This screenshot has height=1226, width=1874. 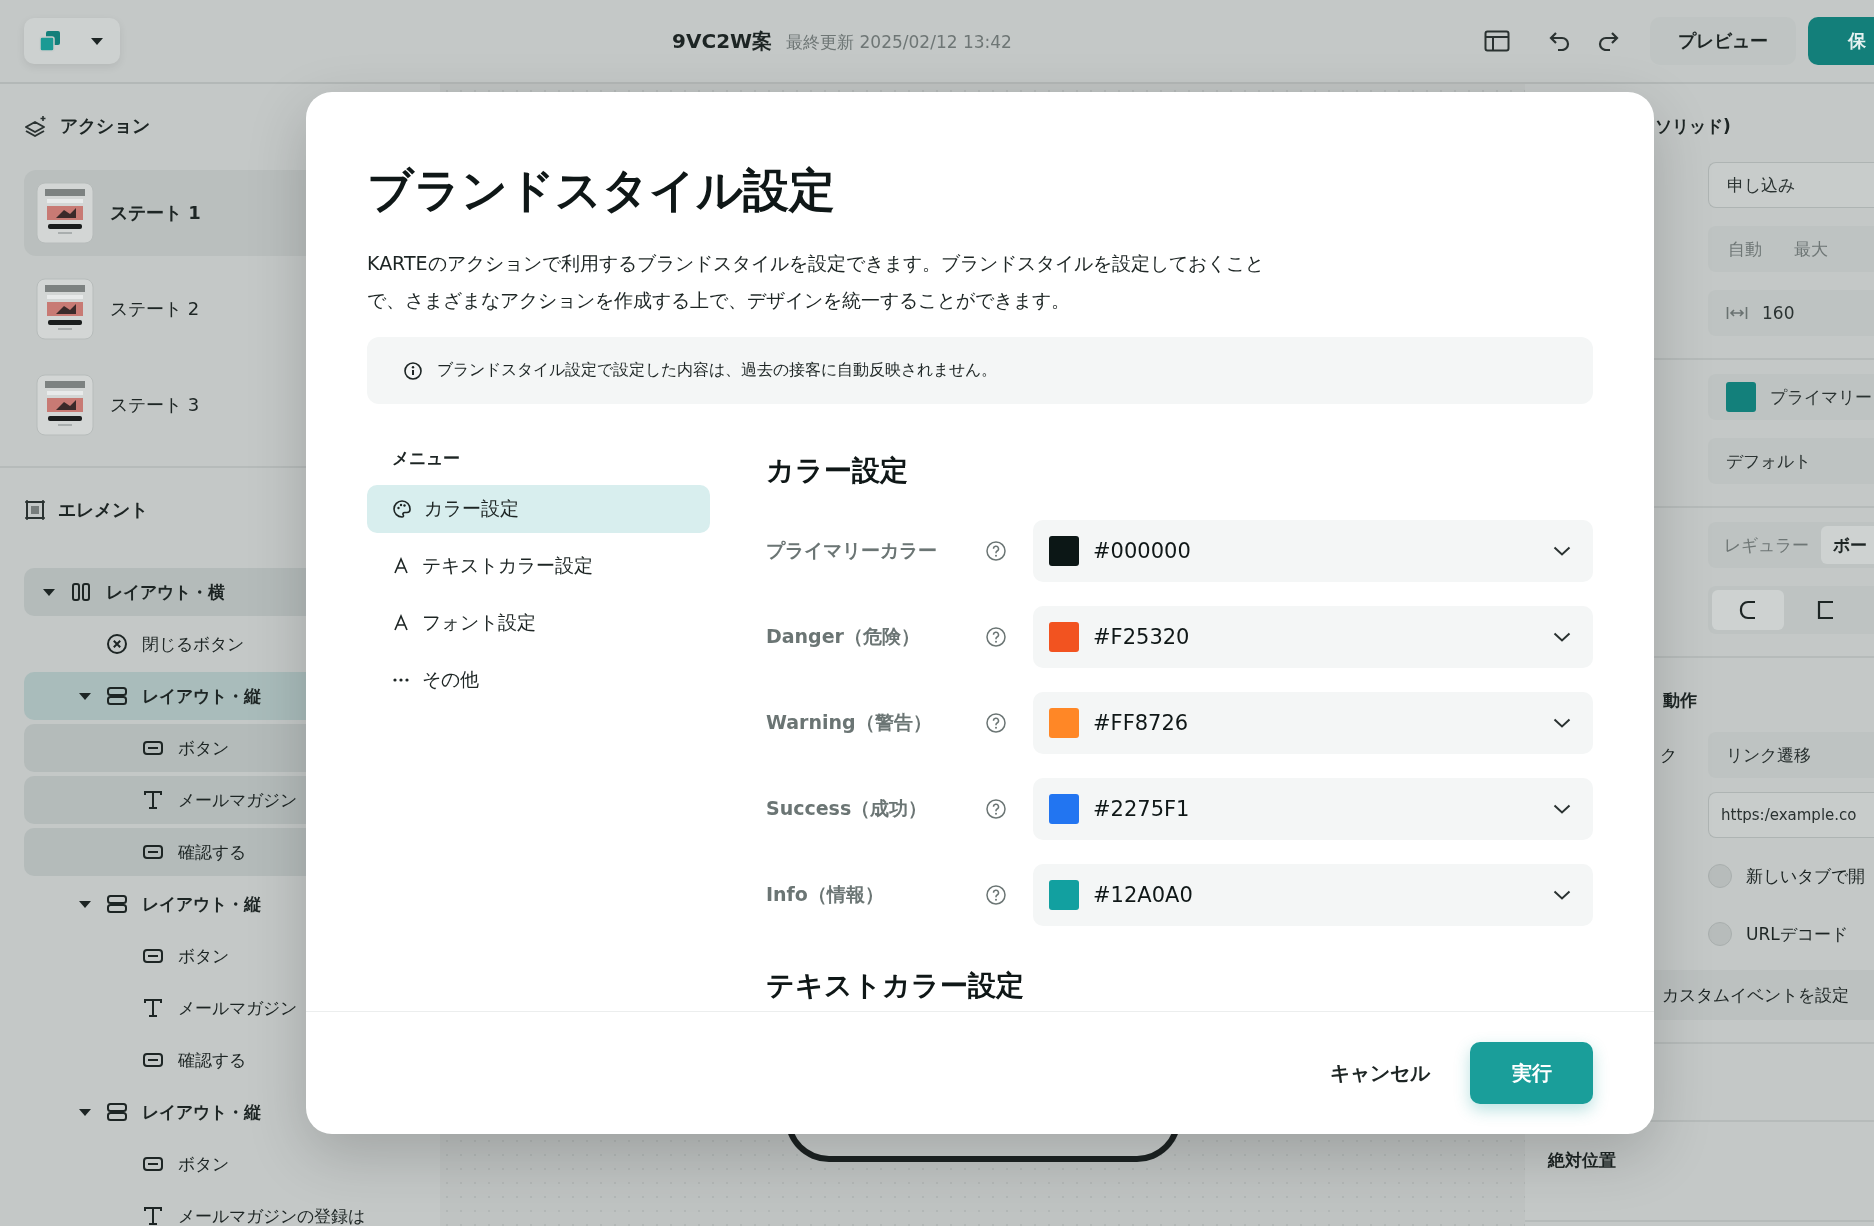 I want to click on rounded-corner-icon, so click(x=1748, y=610).